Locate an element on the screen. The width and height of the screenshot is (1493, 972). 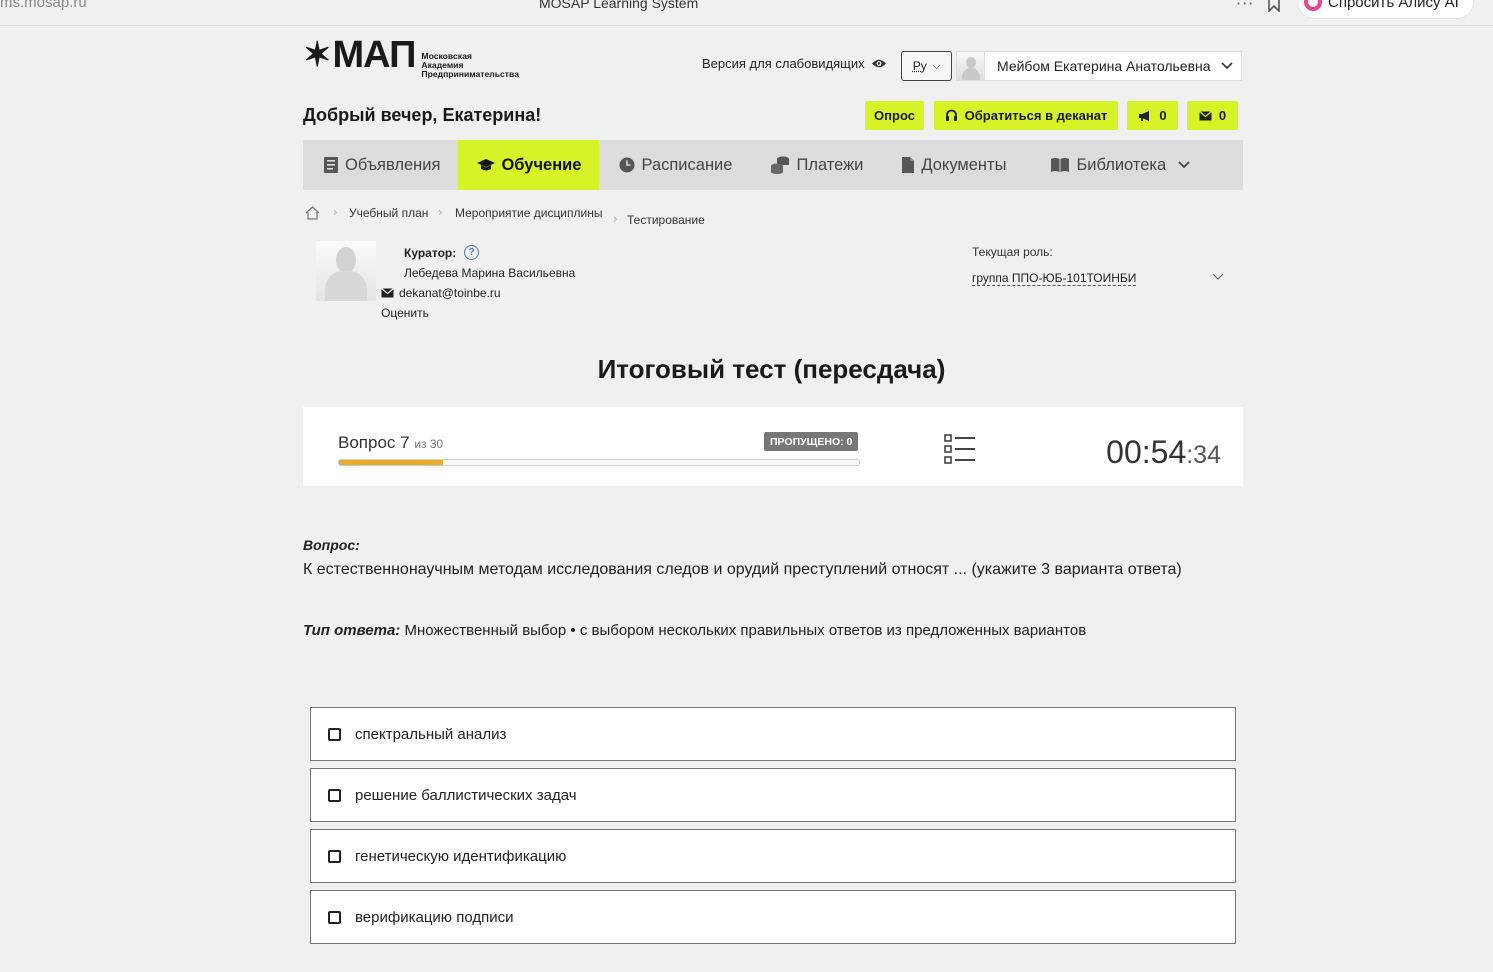
question-number: Вопрос 7 is located at coordinates (374, 442).